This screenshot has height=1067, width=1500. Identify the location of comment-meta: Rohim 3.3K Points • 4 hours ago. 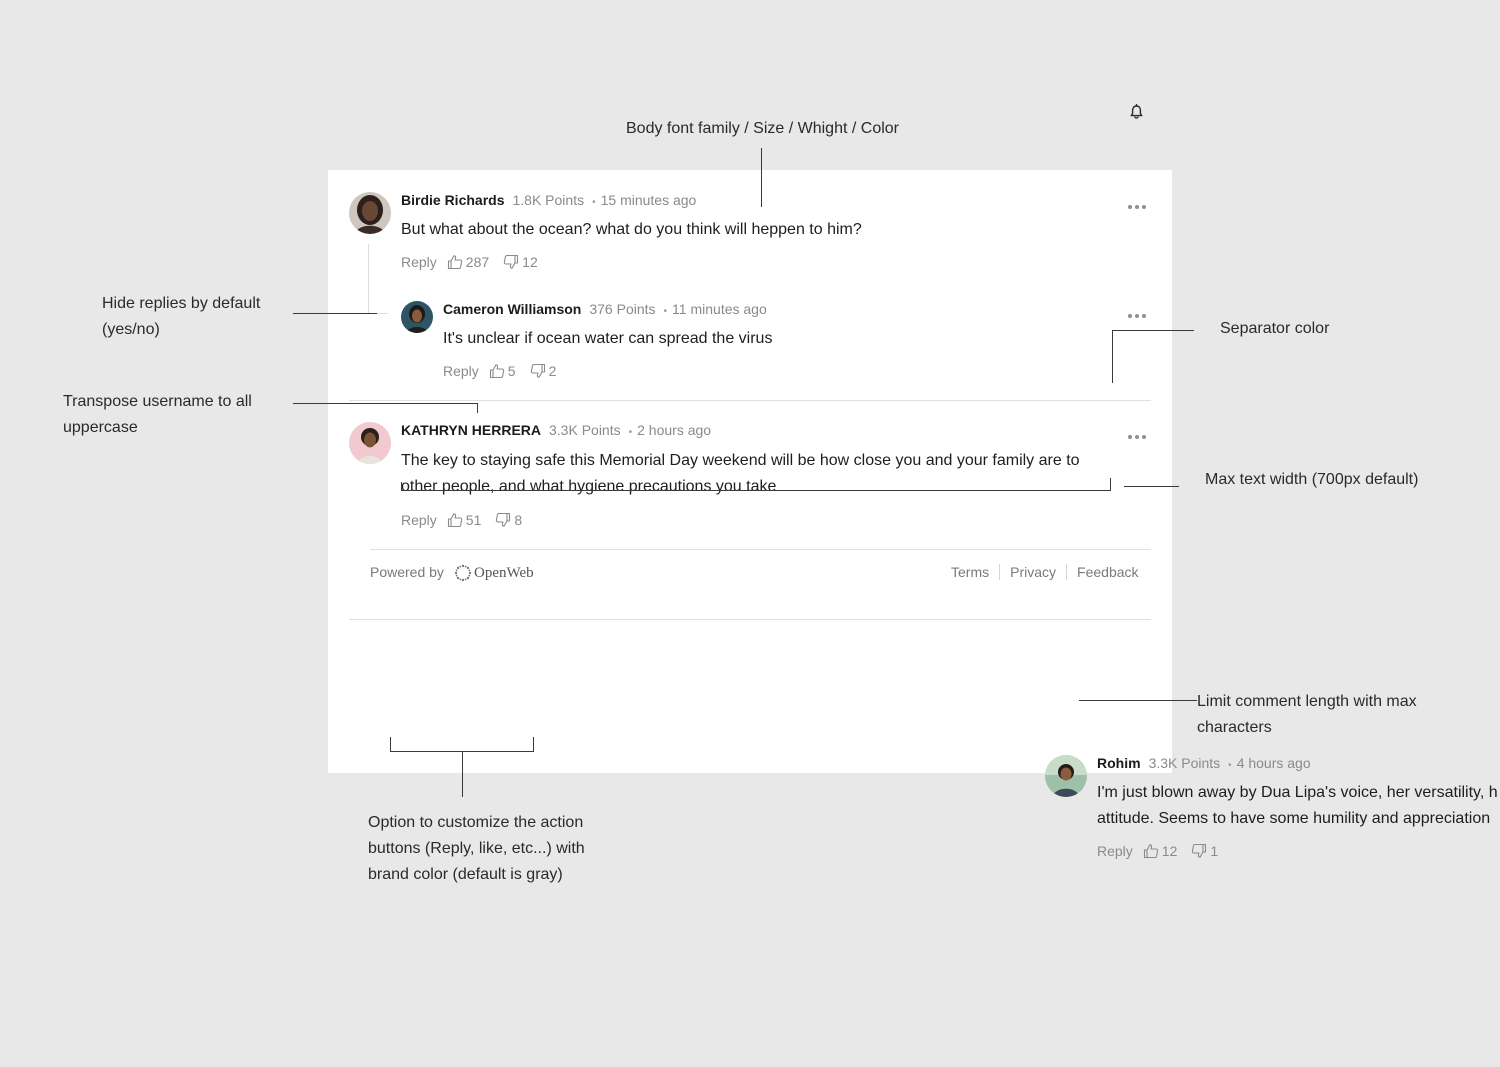
(1204, 763).